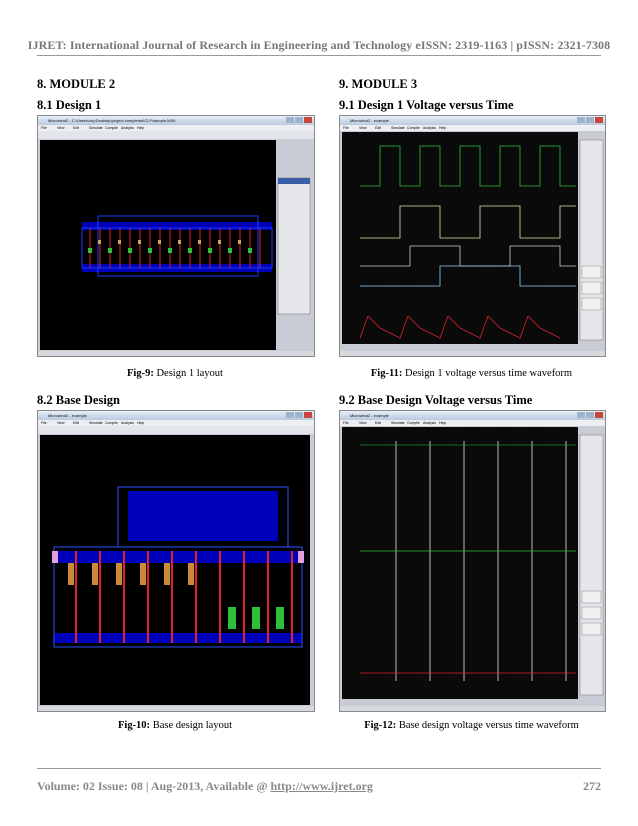 This screenshot has height=826, width=638. What do you see at coordinates (175, 245) in the screenshot?
I see `layout-view-design1` at bounding box center [175, 245].